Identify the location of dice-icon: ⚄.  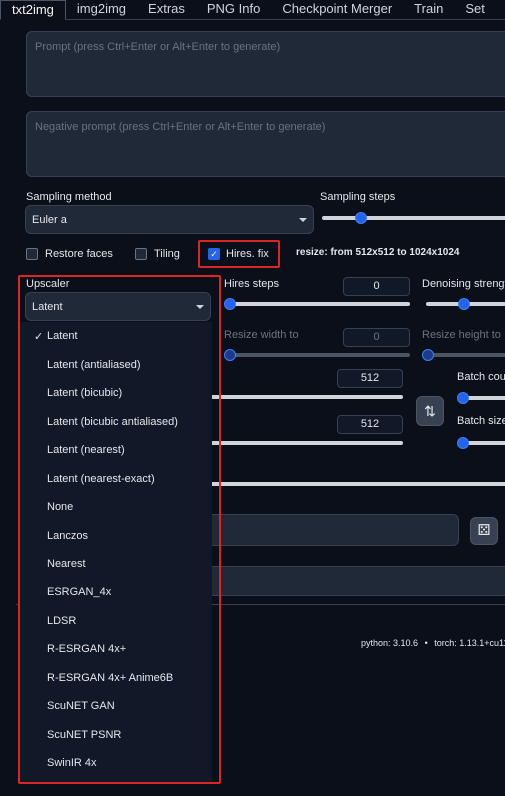
(484, 530).